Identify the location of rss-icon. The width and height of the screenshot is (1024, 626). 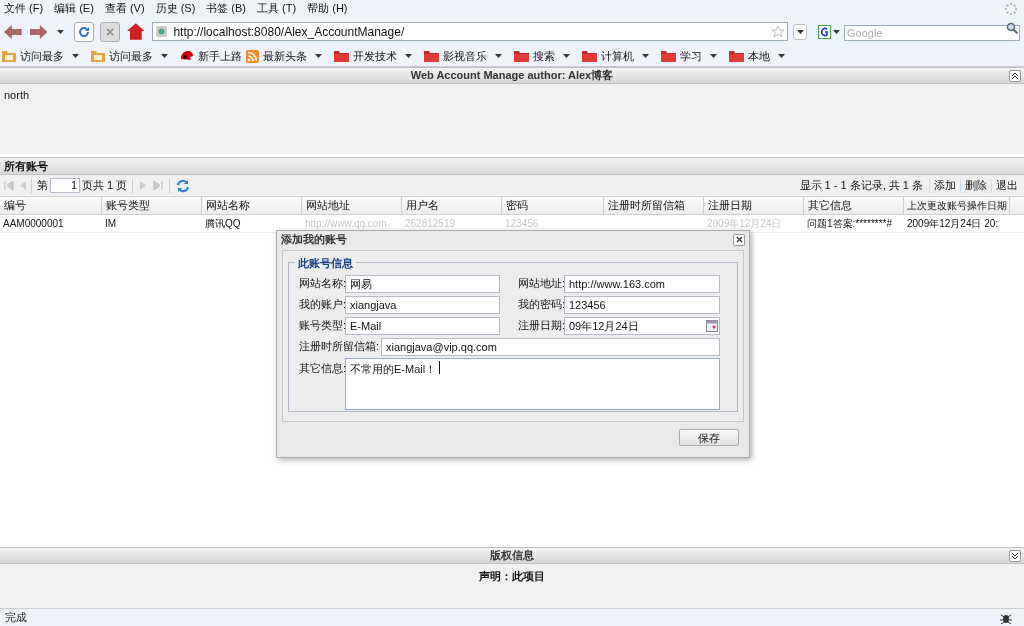
(252, 56).